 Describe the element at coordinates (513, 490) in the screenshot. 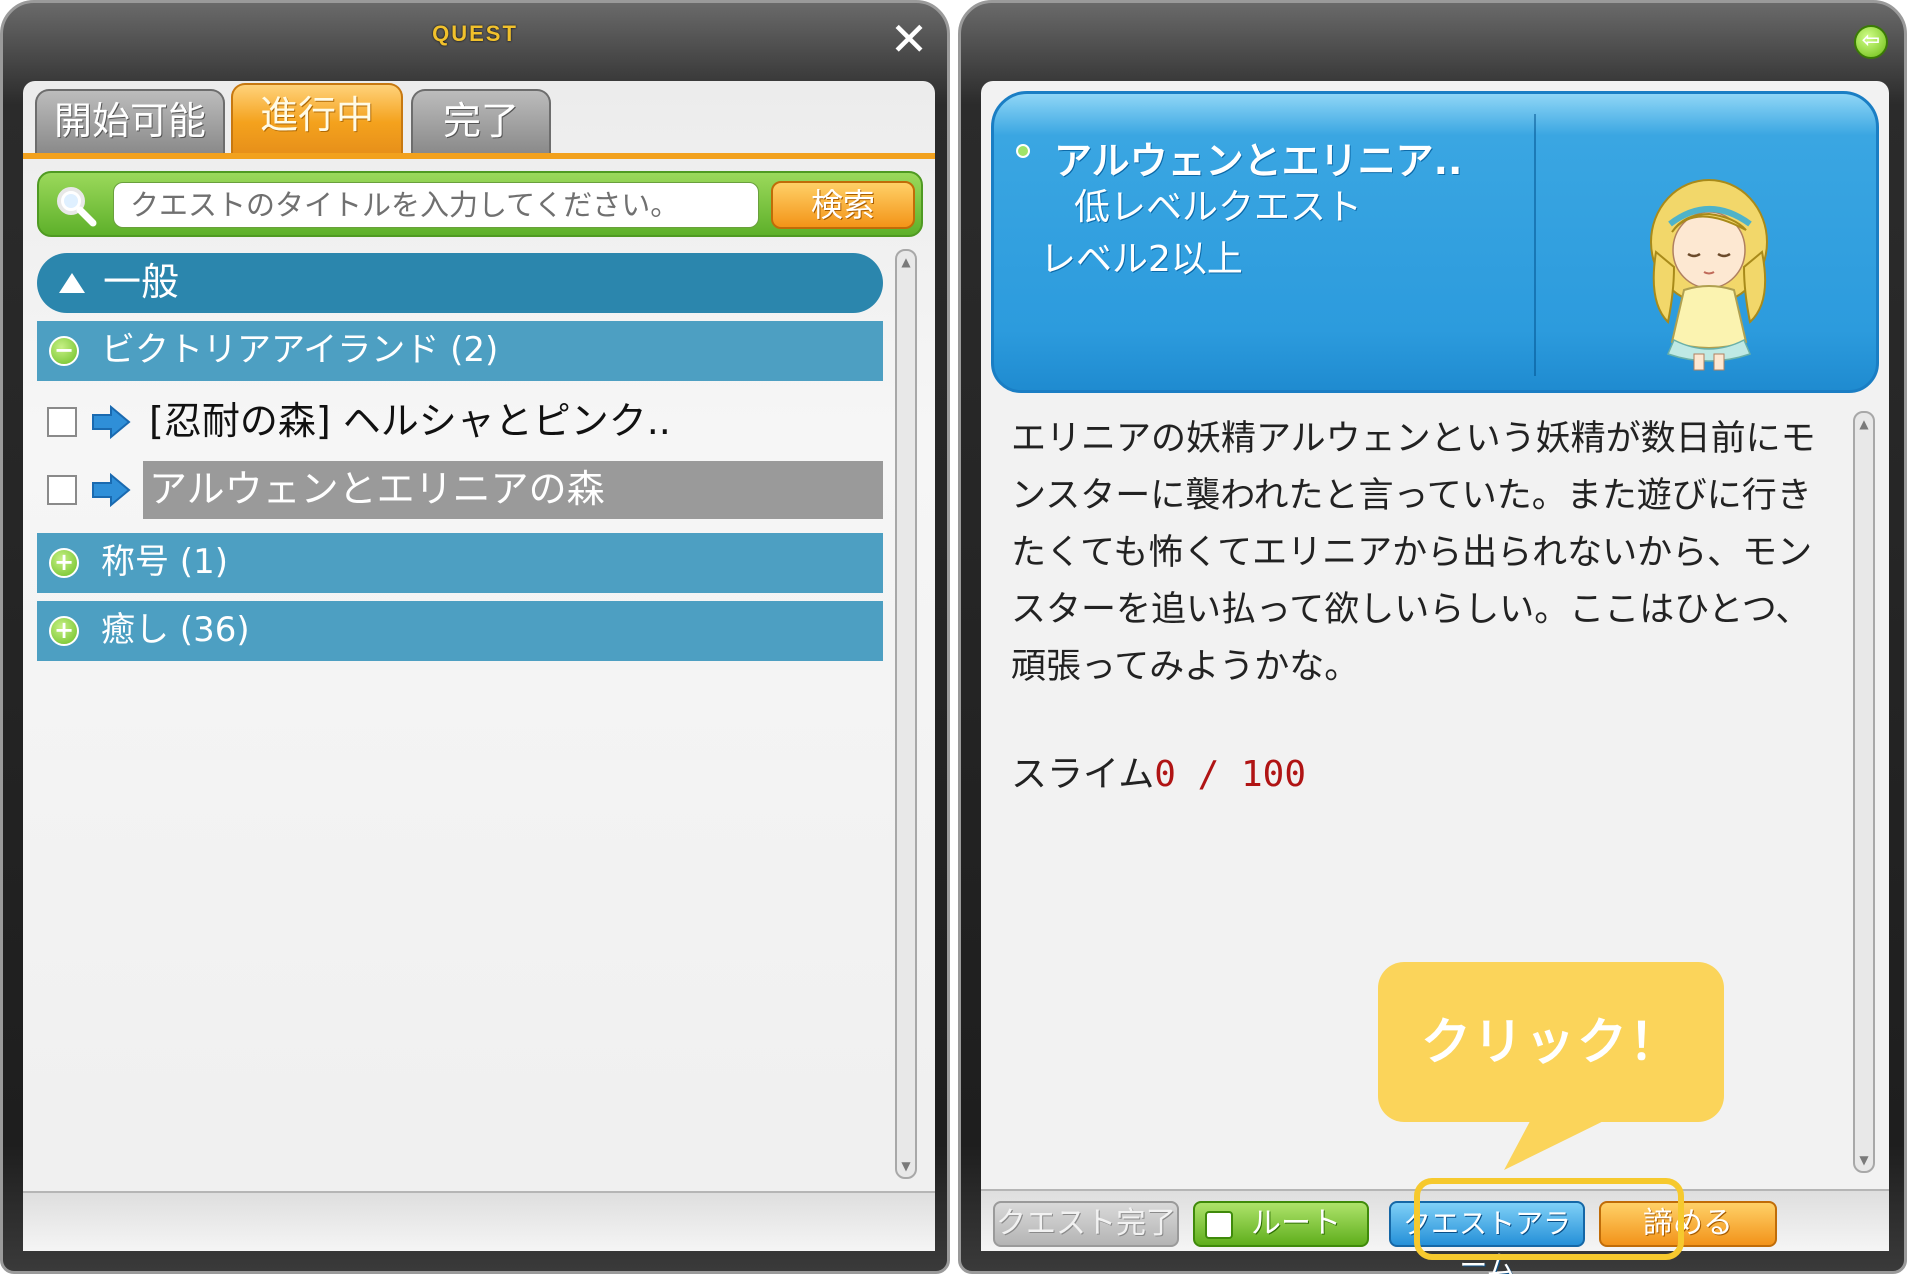

I see `quest-title: アルウェンとエリニアの森` at that location.